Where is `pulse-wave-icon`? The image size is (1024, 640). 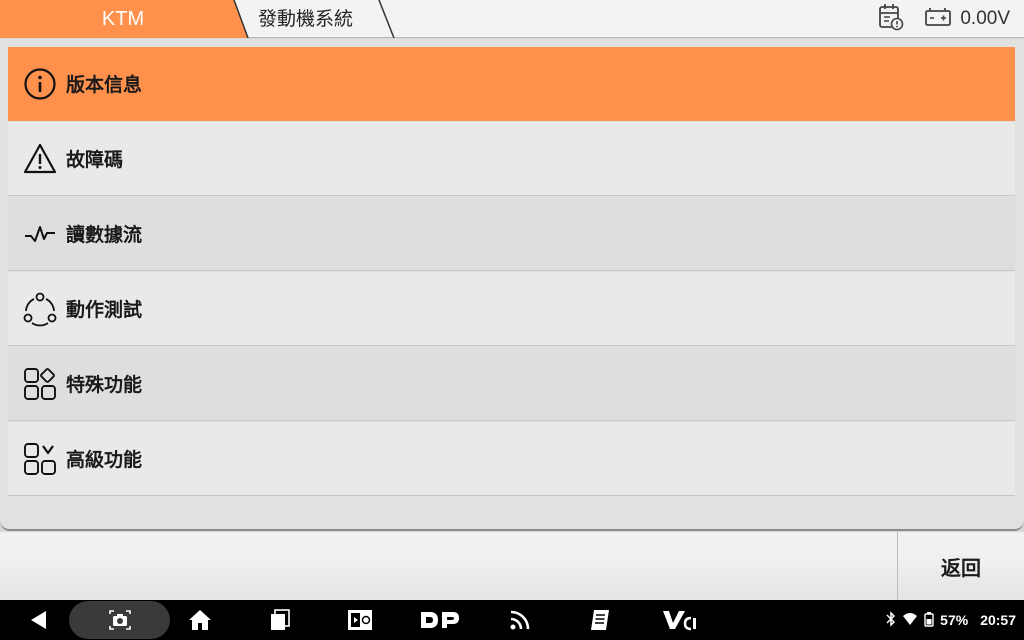 pulse-wave-icon is located at coordinates (40, 234).